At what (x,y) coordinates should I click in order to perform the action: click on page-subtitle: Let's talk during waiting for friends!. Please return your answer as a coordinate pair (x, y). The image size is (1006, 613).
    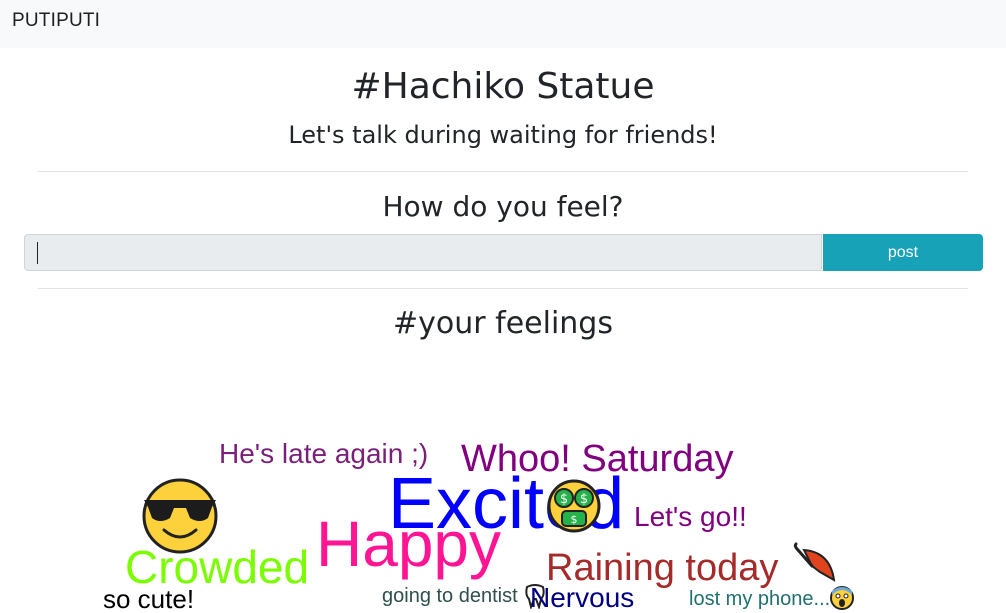
    Looking at the image, I should click on (503, 135).